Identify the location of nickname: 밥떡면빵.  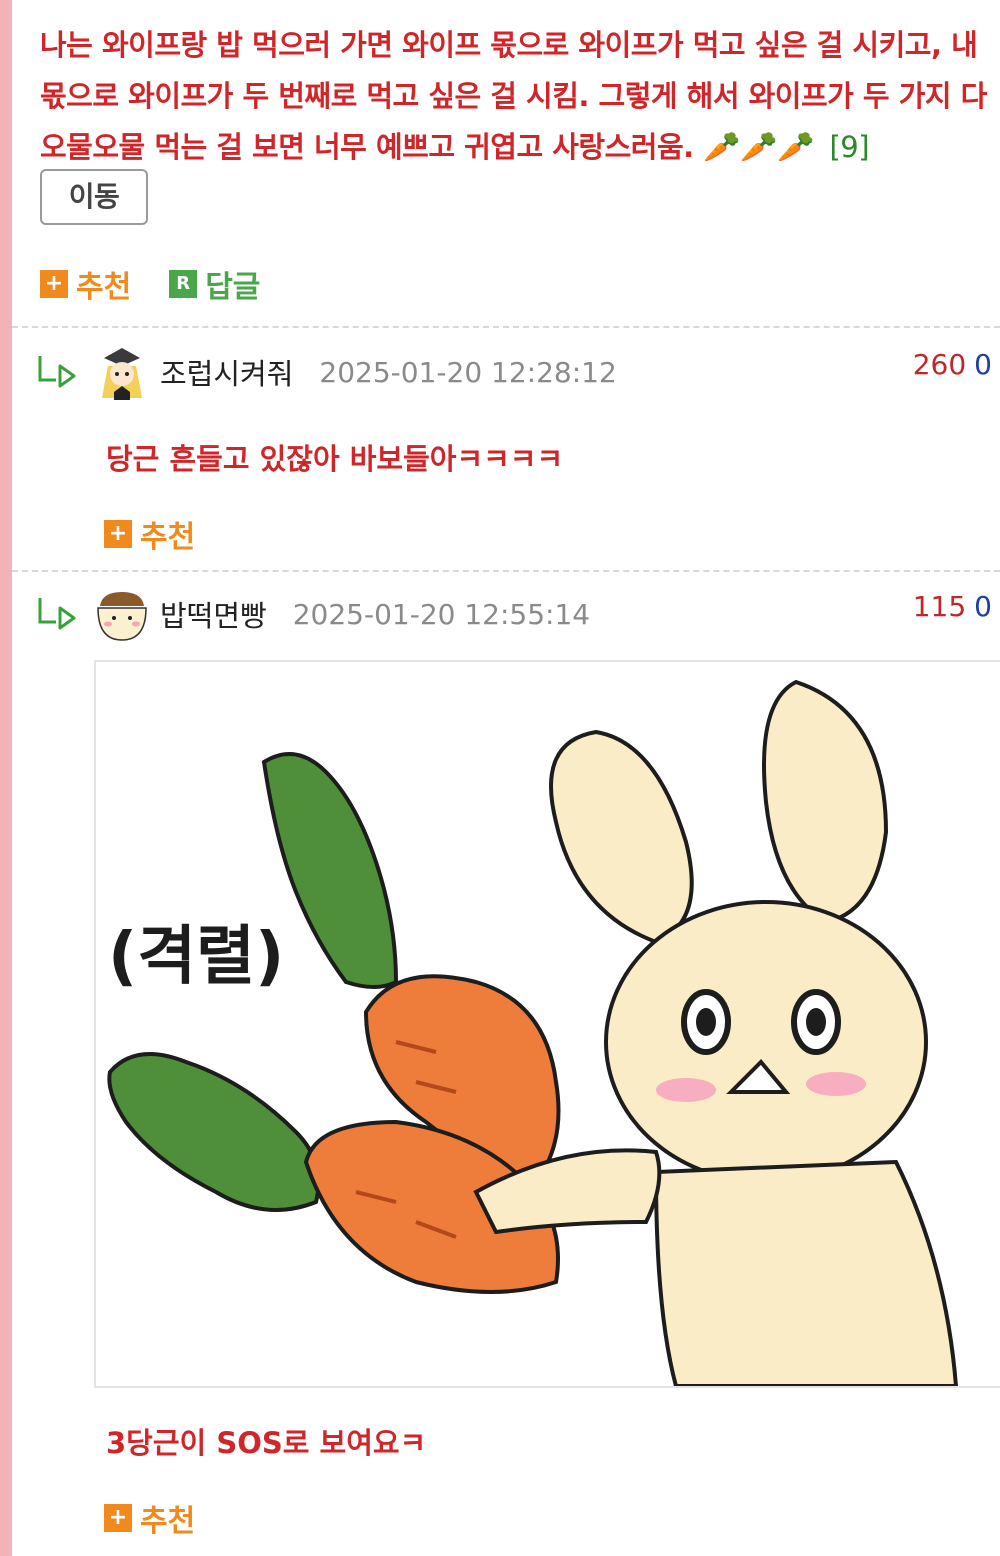
(213, 614).